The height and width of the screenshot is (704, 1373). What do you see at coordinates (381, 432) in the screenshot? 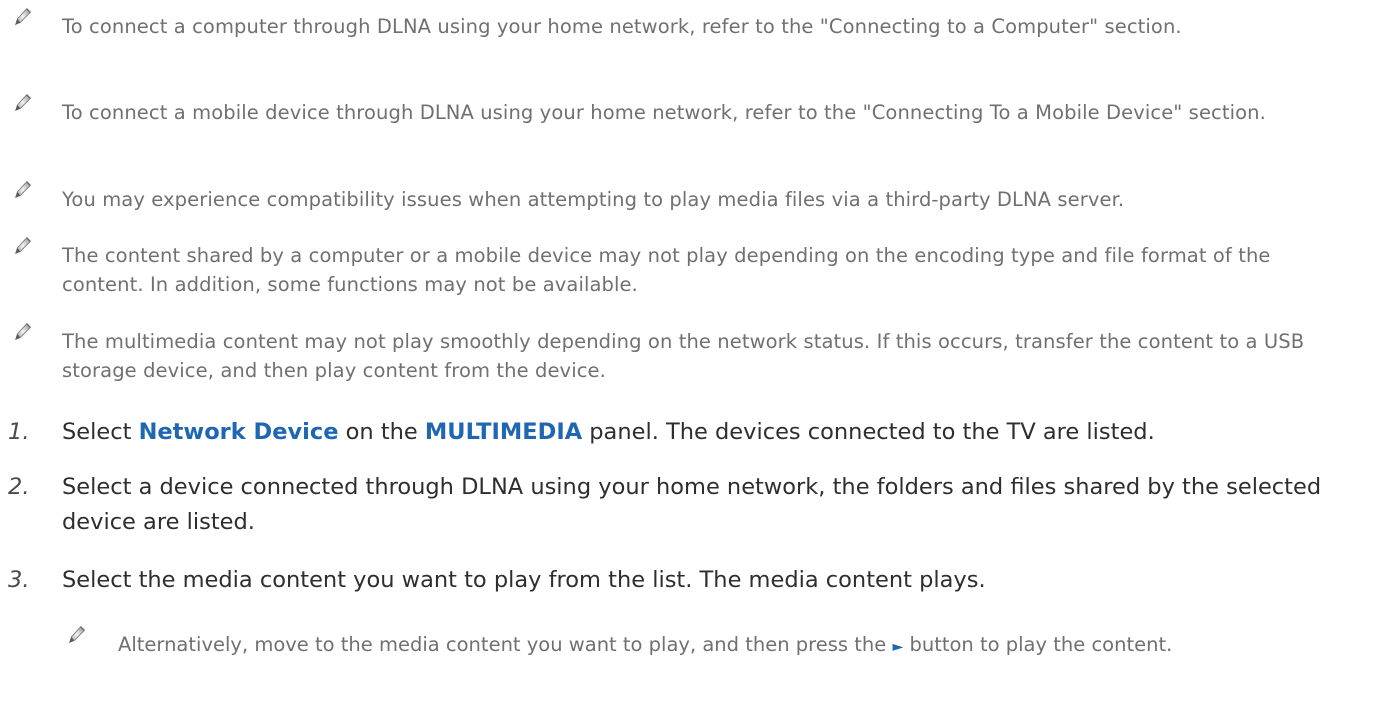
I see `step-text-segment: on the` at bounding box center [381, 432].